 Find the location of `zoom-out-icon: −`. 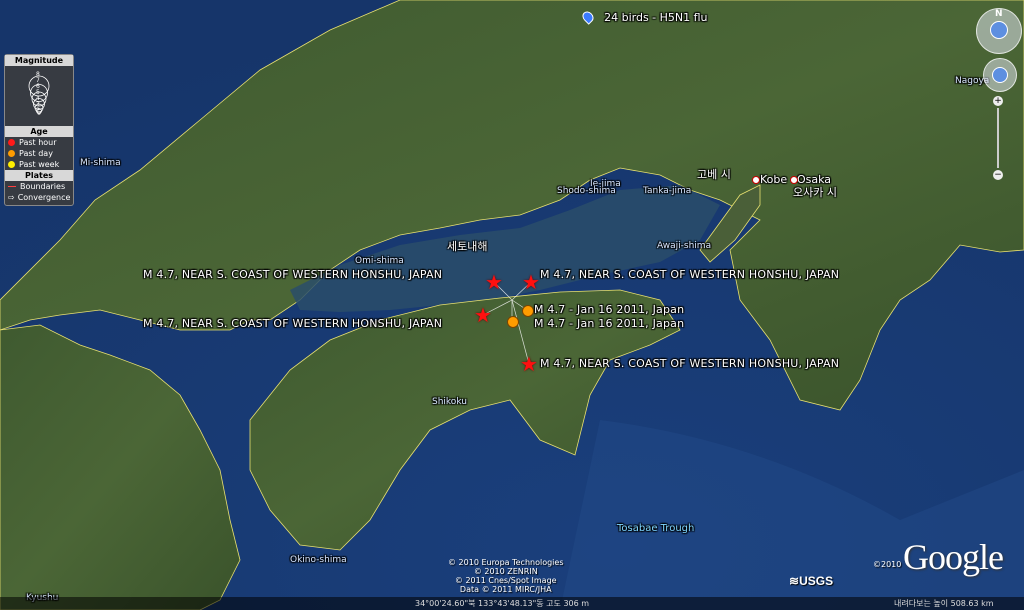

zoom-out-icon: − is located at coordinates (998, 175).